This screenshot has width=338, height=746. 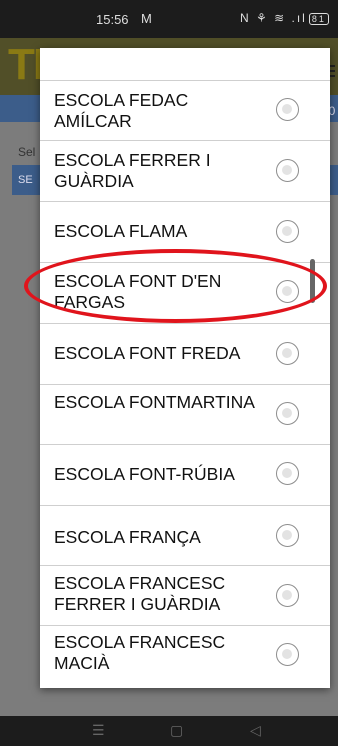 I want to click on list-item-label: ESCOLA FLAMA, so click(x=121, y=231).